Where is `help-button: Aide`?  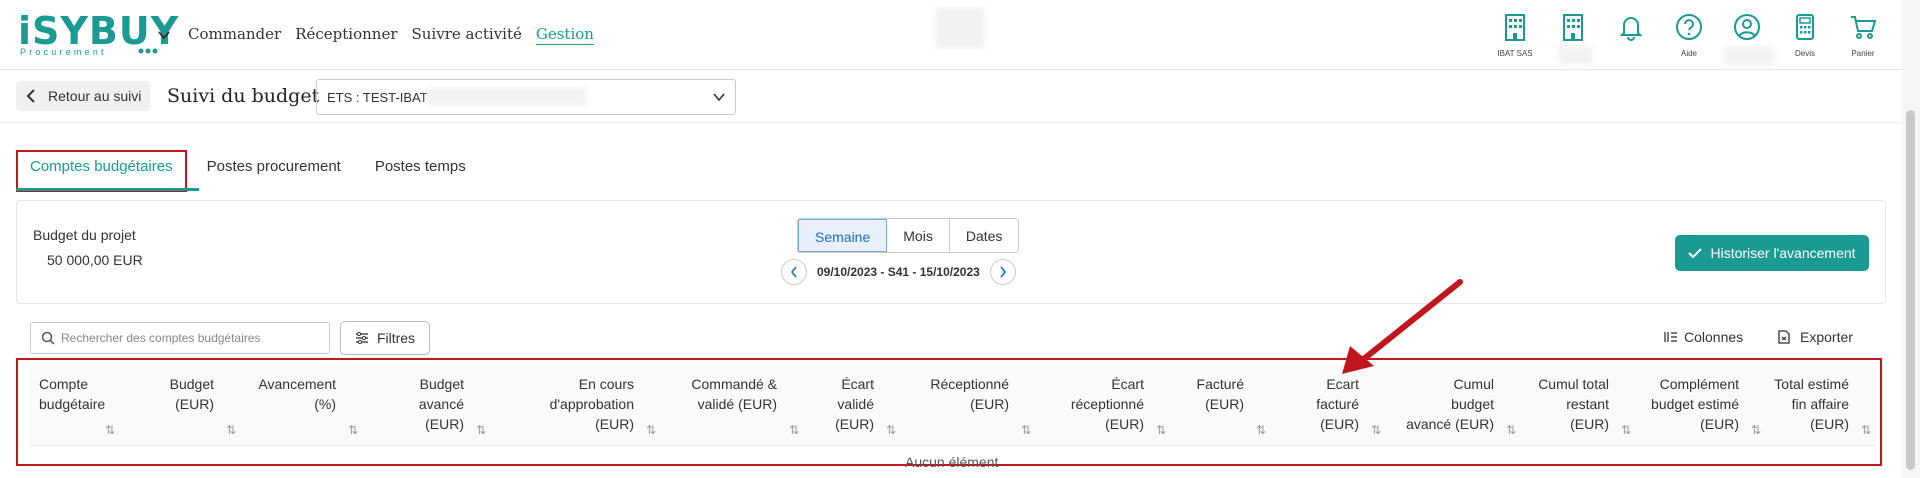 help-button: Aide is located at coordinates (1689, 35).